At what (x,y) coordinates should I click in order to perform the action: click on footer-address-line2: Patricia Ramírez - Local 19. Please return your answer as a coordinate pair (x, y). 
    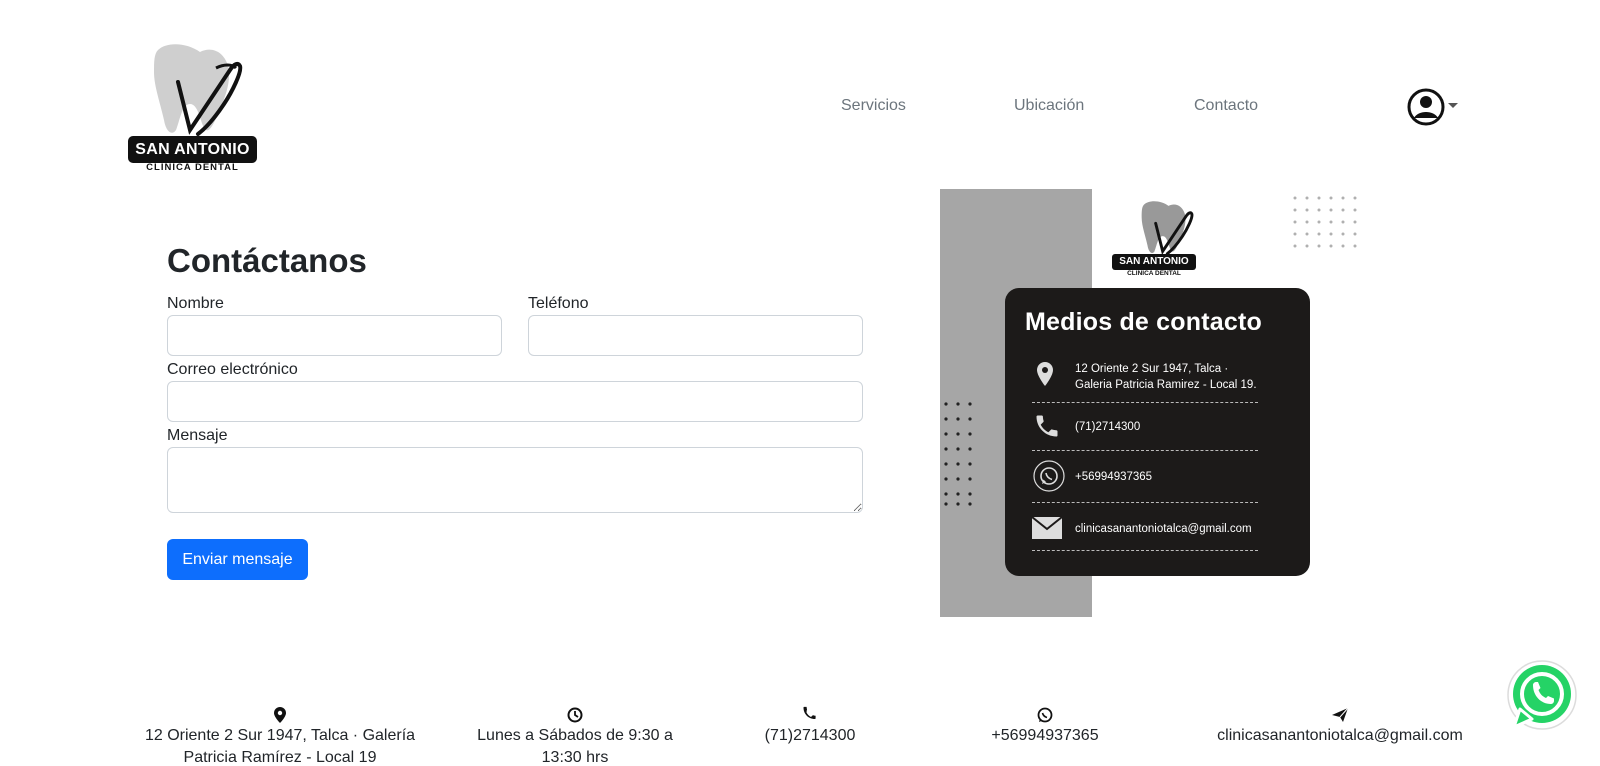
    Looking at the image, I should click on (280, 757).